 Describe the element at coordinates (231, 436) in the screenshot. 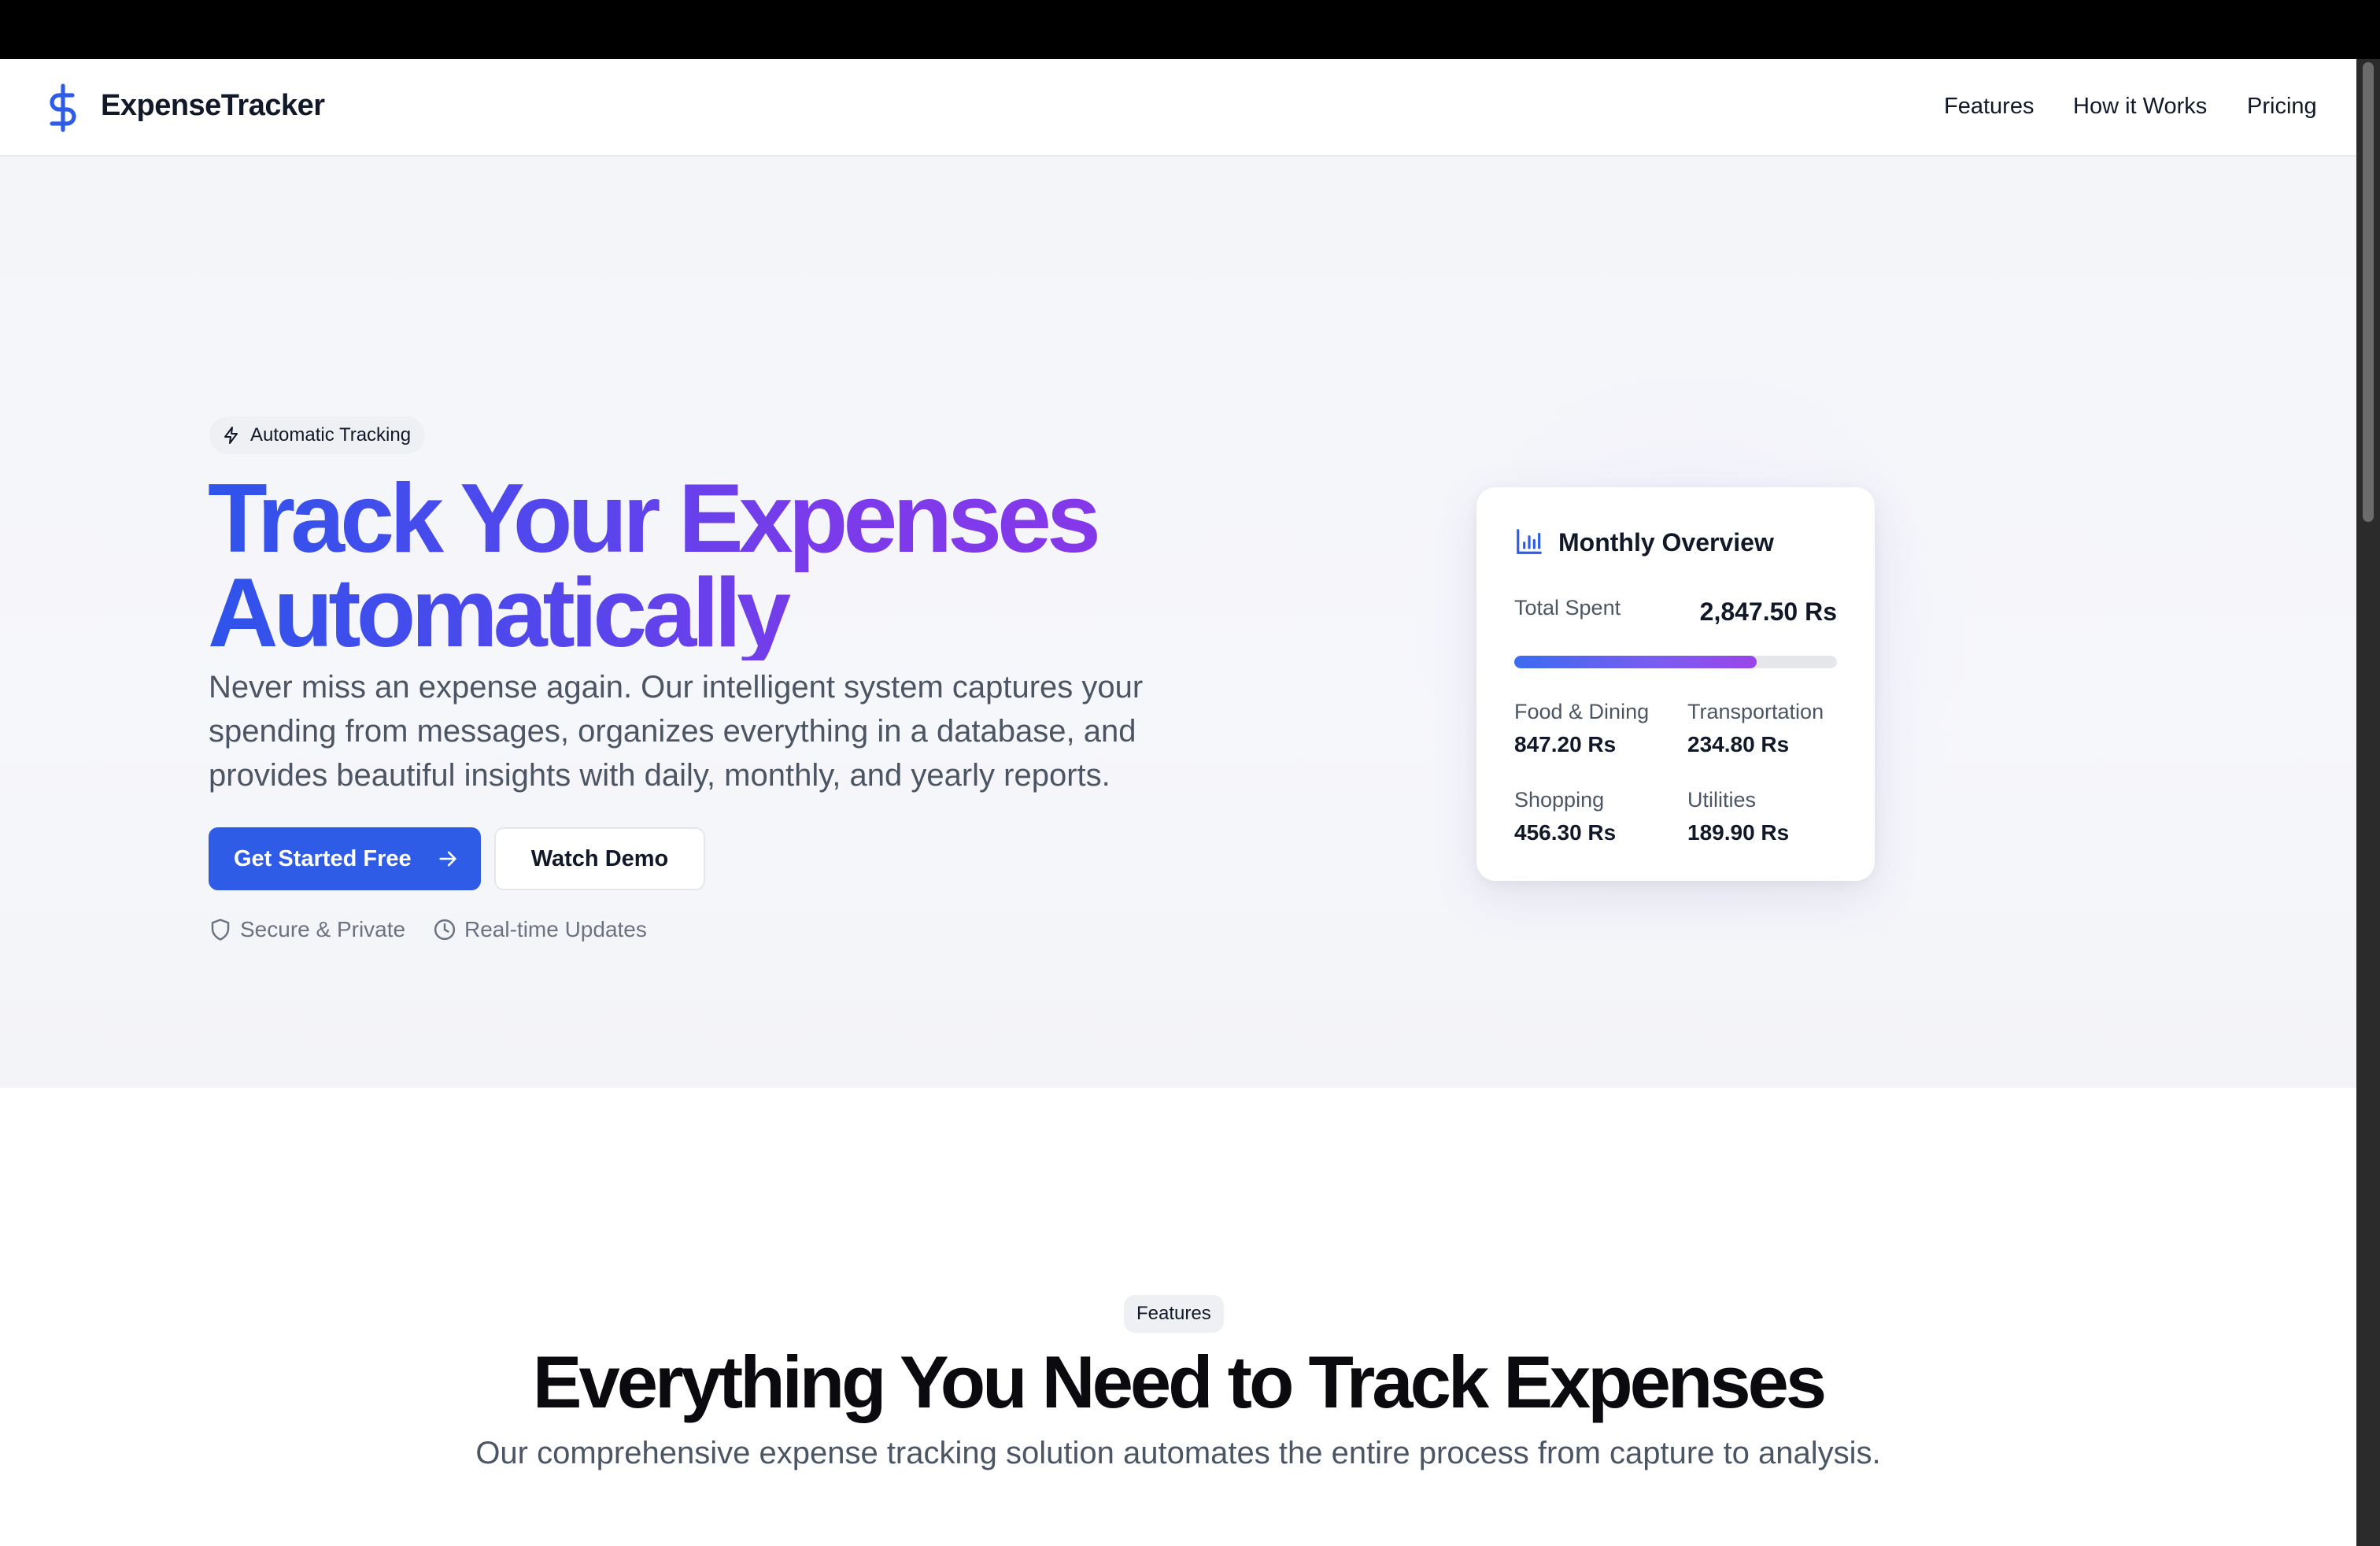

I see `lightning-icon` at that location.